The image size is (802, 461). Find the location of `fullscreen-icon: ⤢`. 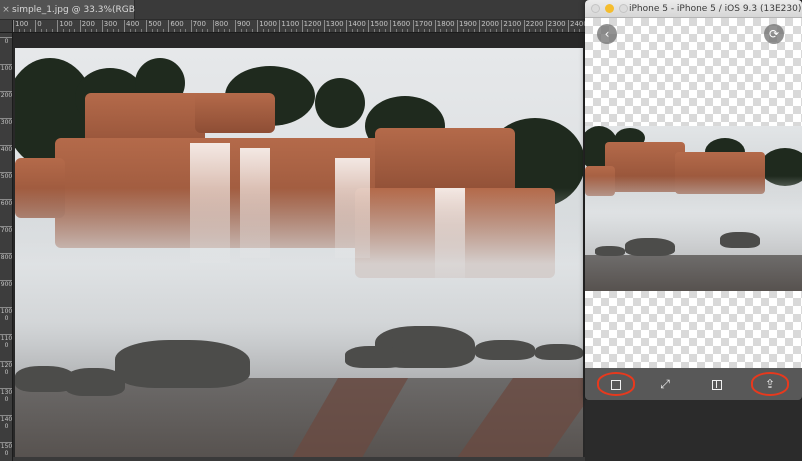

fullscreen-icon: ⤢ is located at coordinates (665, 384).